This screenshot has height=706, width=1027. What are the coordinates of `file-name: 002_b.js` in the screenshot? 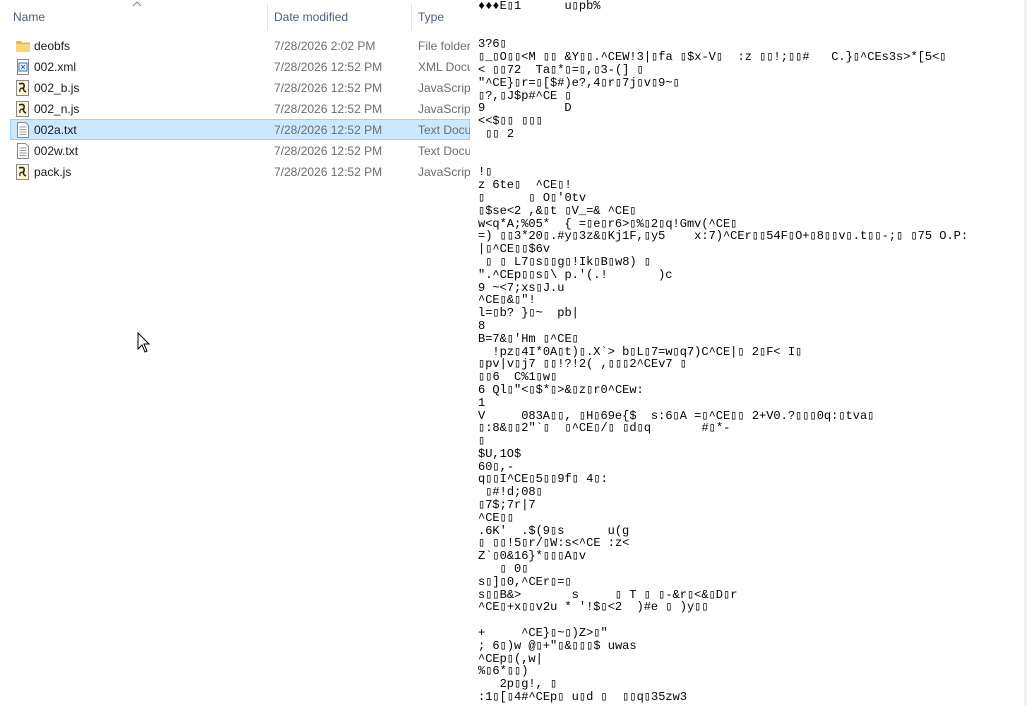 It's located at (57, 88).